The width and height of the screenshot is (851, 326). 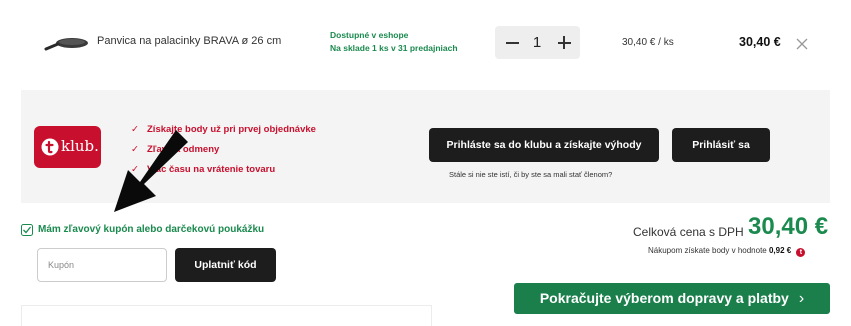 I want to click on quantity-stepper: 1, so click(x=537, y=42).